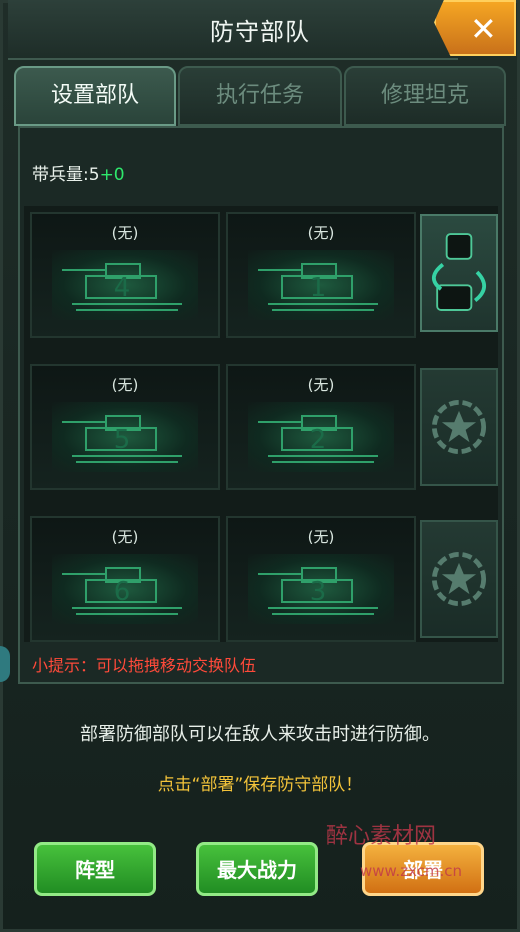 The width and height of the screenshot is (520, 932). I want to click on drag-tip: 小提示：可以拖拽移动交换队伍, so click(144, 665).